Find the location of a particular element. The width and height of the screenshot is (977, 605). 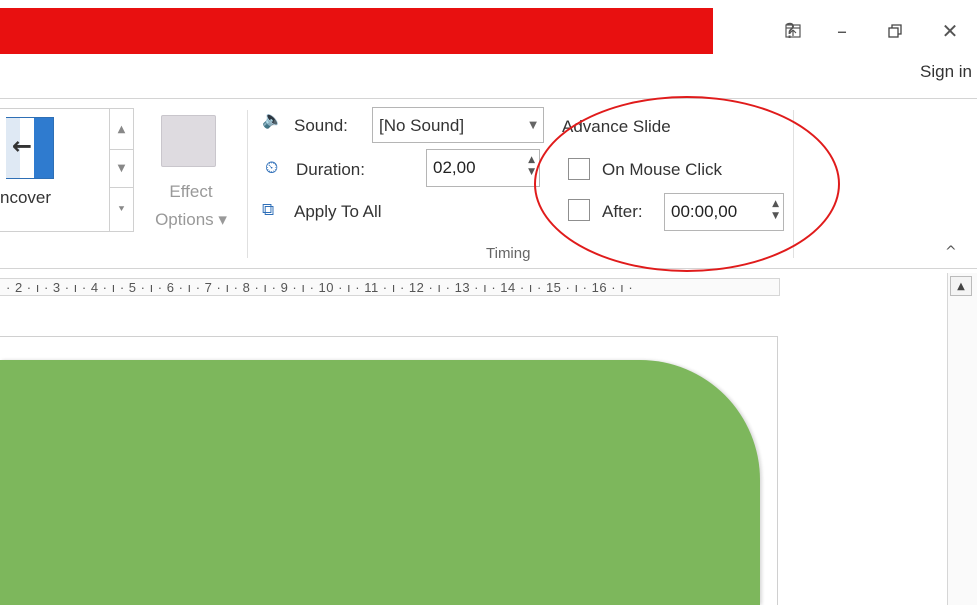

sound-icon: 🔈 is located at coordinates (273, 120).